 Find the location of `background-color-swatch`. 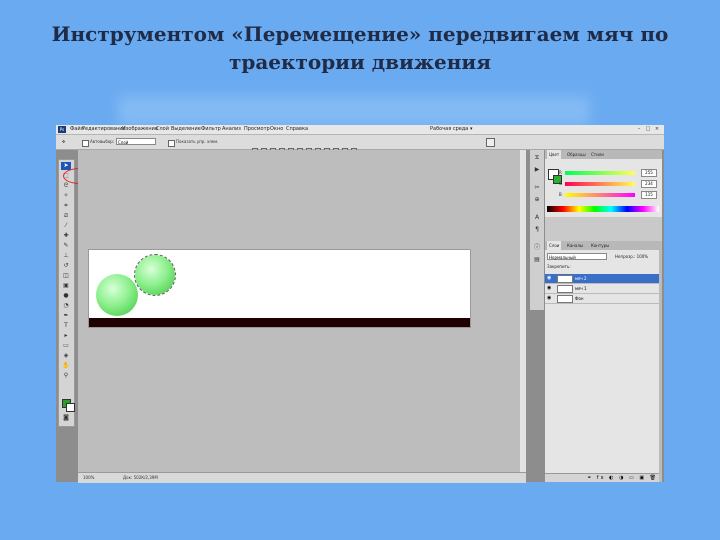

background-color-swatch is located at coordinates (70, 407).